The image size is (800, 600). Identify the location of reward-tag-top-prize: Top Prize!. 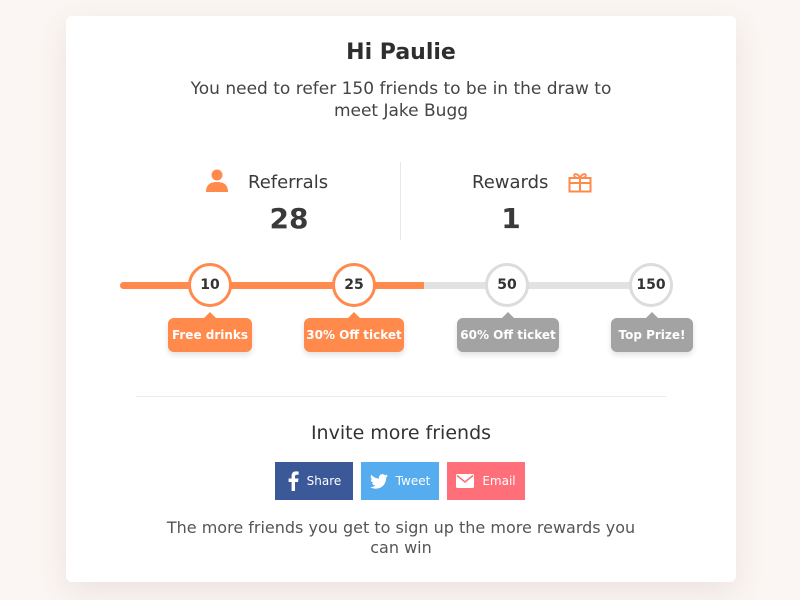
(652, 332).